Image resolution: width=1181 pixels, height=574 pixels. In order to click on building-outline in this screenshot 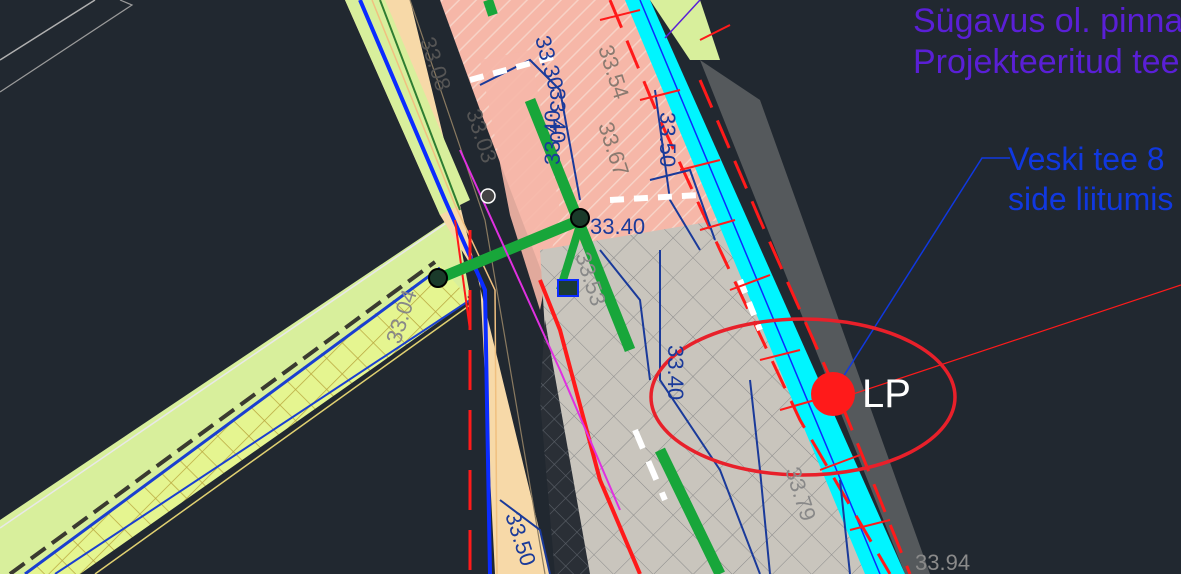, I will do `click(67, 46)`.